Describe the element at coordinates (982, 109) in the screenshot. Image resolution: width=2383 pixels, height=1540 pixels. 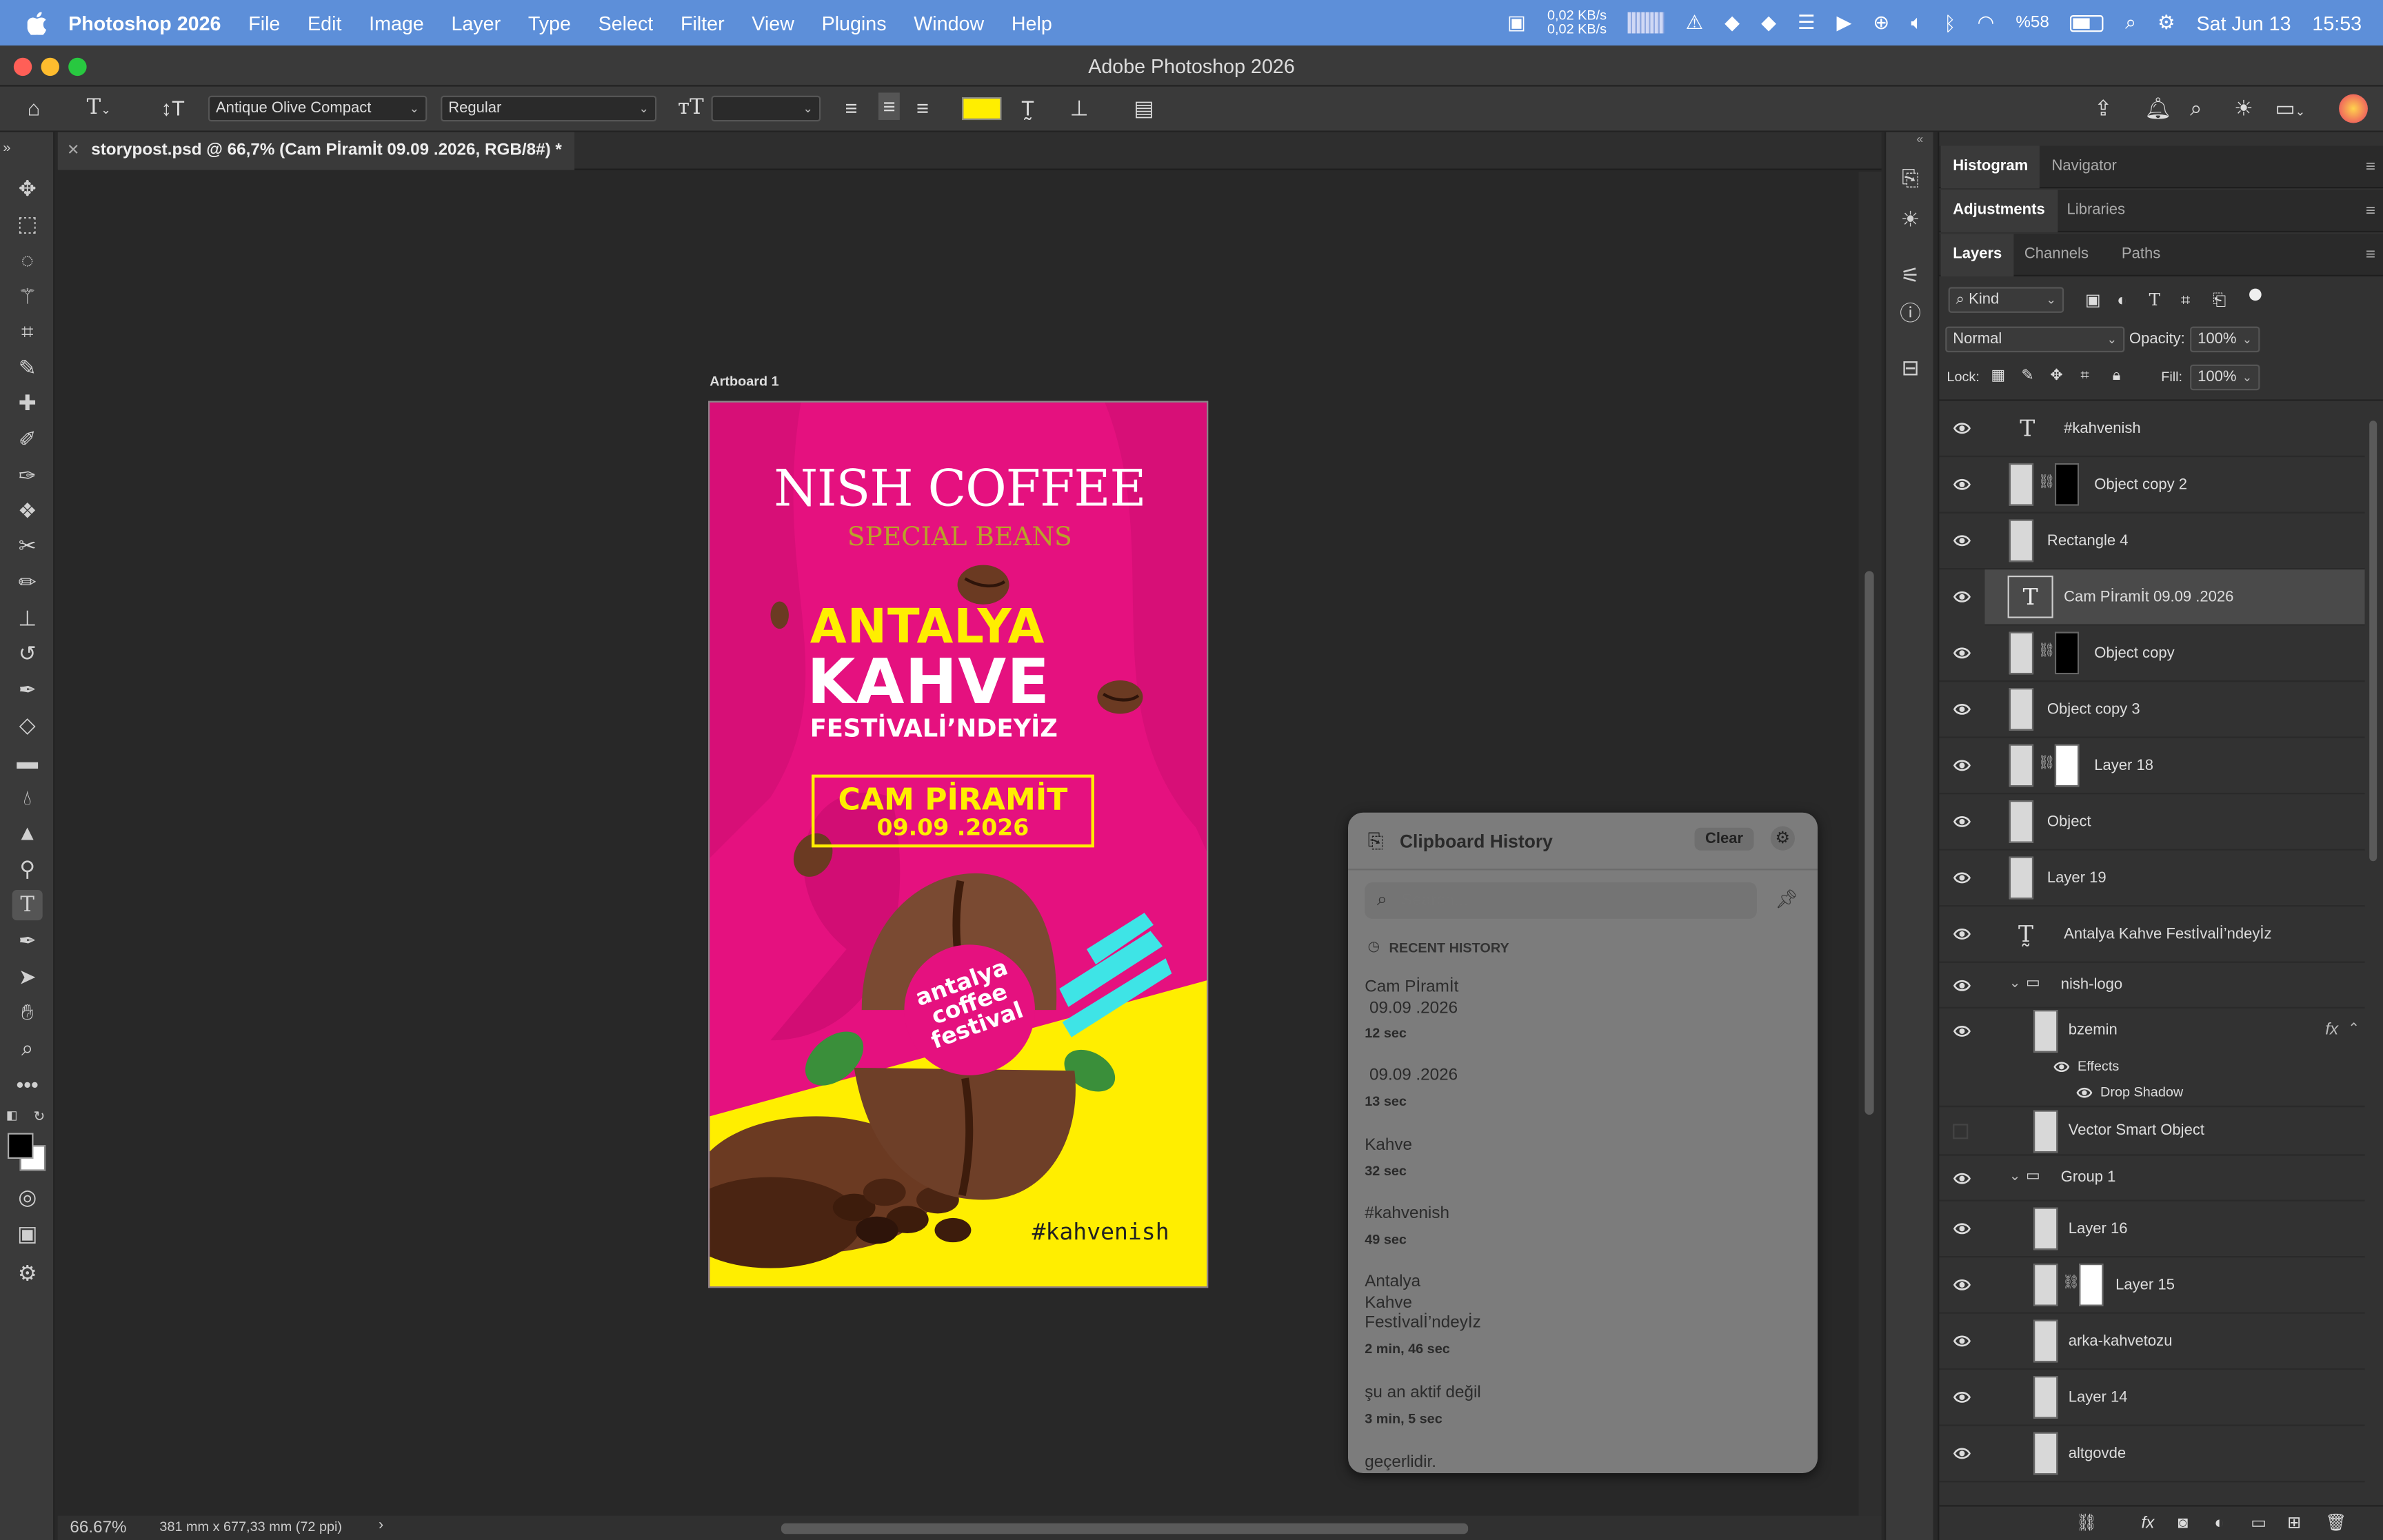
I see `text-color-swatch` at that location.